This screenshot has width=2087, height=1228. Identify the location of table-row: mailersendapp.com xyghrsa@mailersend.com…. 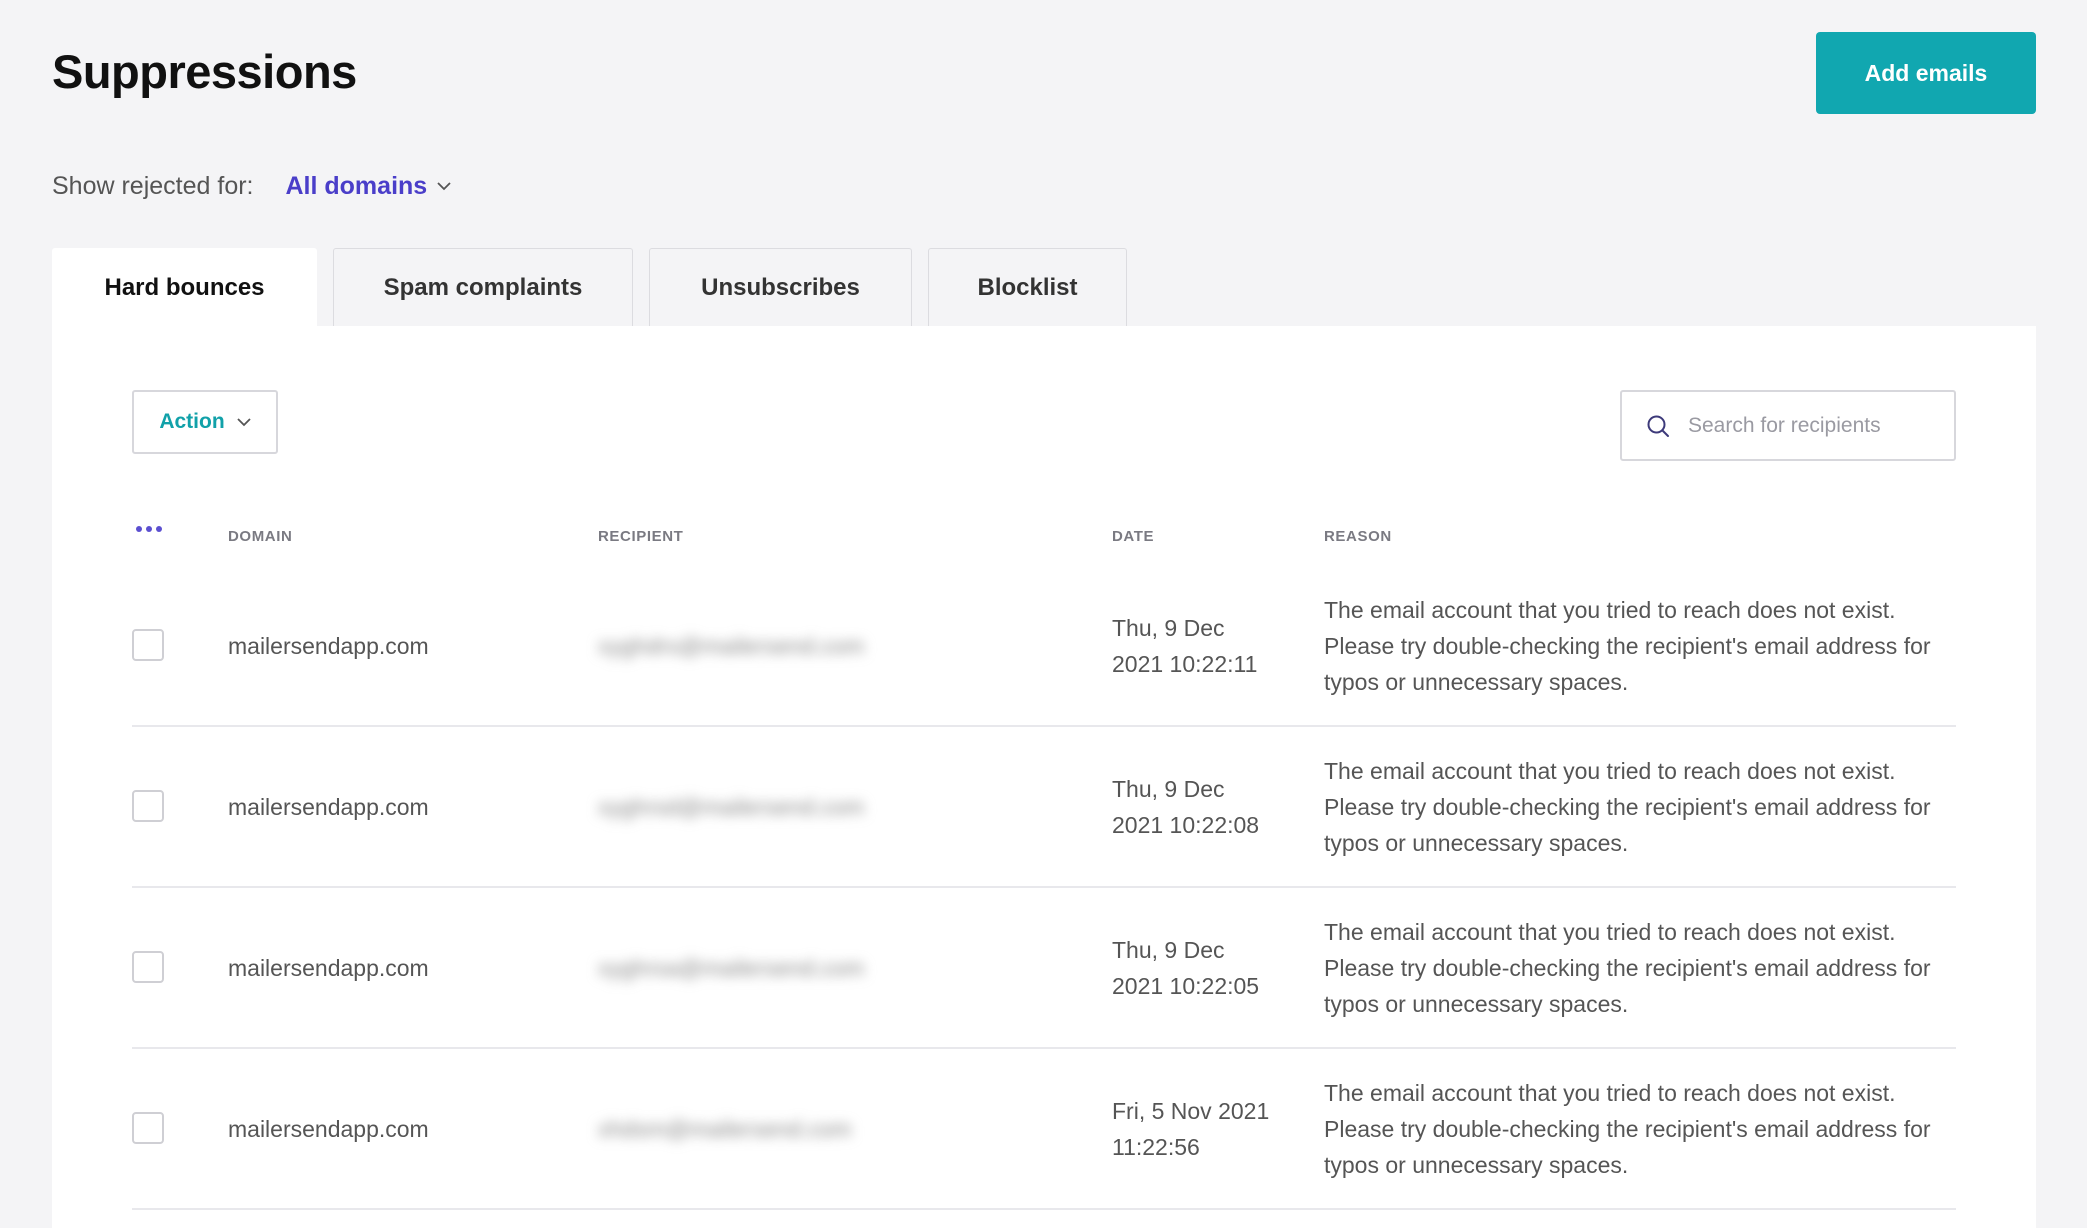
(1044, 968).